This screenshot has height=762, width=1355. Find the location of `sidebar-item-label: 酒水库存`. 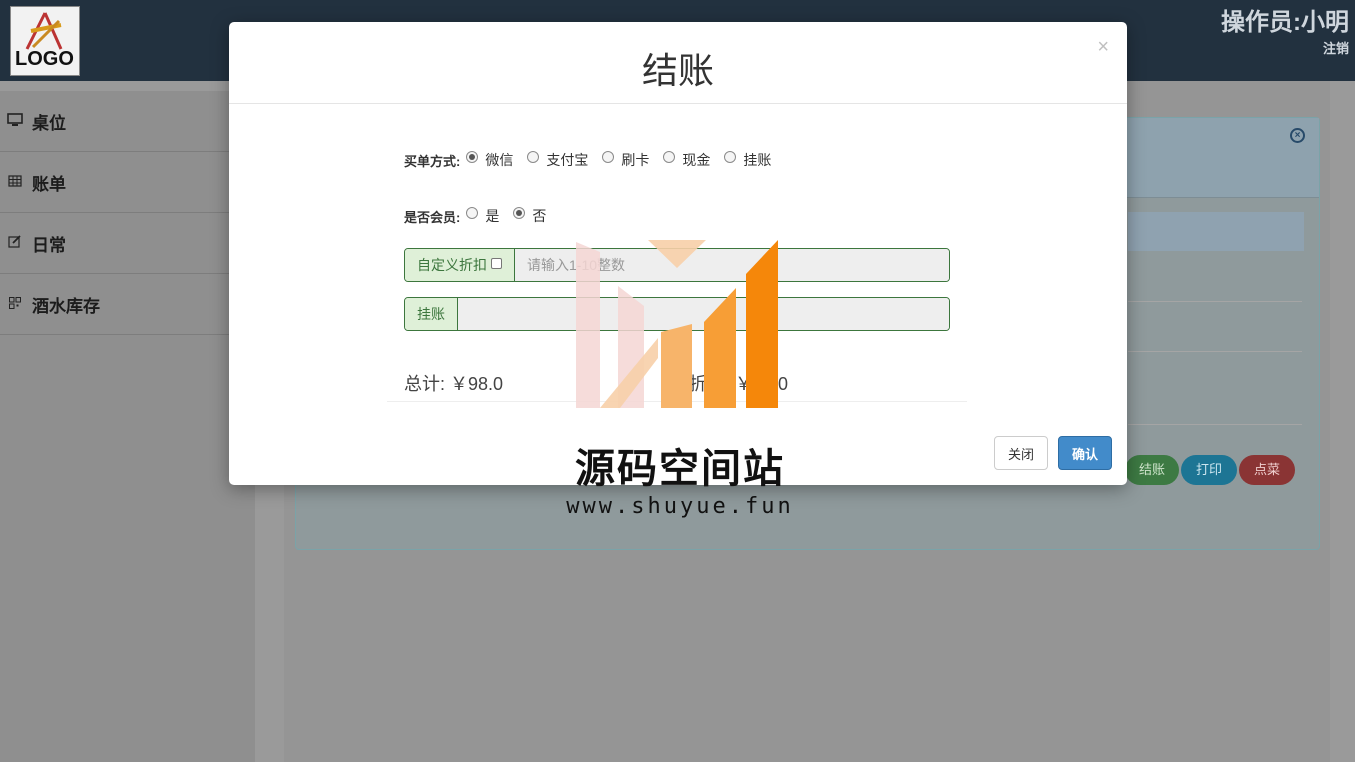

sidebar-item-label: 酒水库存 is located at coordinates (66, 306).